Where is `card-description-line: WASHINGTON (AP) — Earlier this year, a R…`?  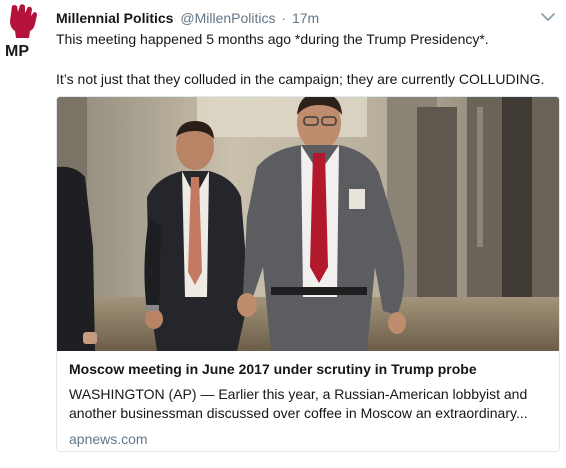
card-description-line: WASHINGTON (AP) — Earlier this year, a R… is located at coordinates (298, 394).